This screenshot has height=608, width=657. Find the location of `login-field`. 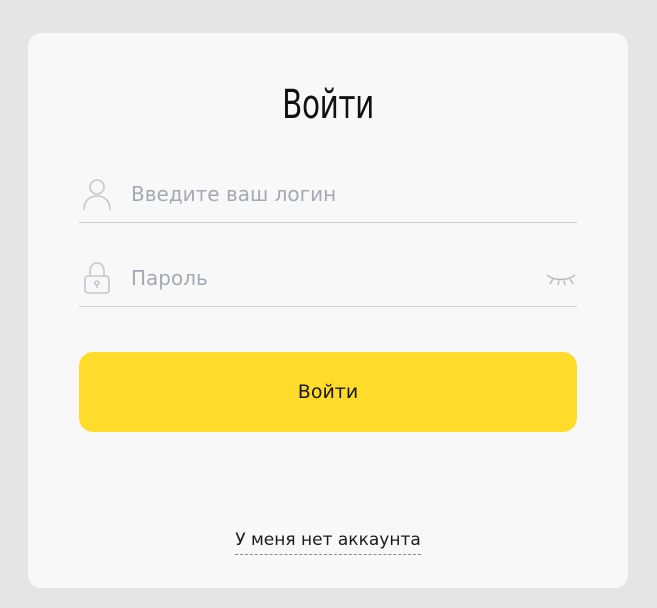

login-field is located at coordinates (328, 194).